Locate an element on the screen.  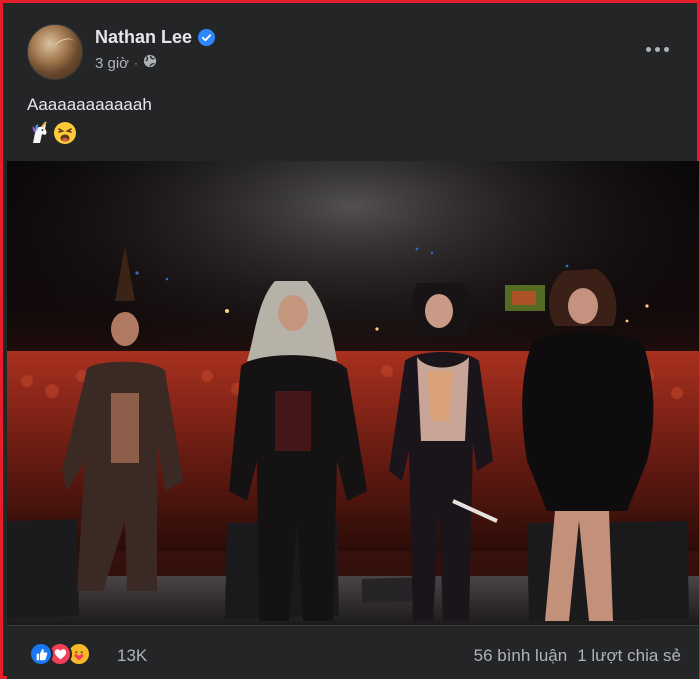
author-name-row: Nathan Lee is located at coordinates (155, 37).